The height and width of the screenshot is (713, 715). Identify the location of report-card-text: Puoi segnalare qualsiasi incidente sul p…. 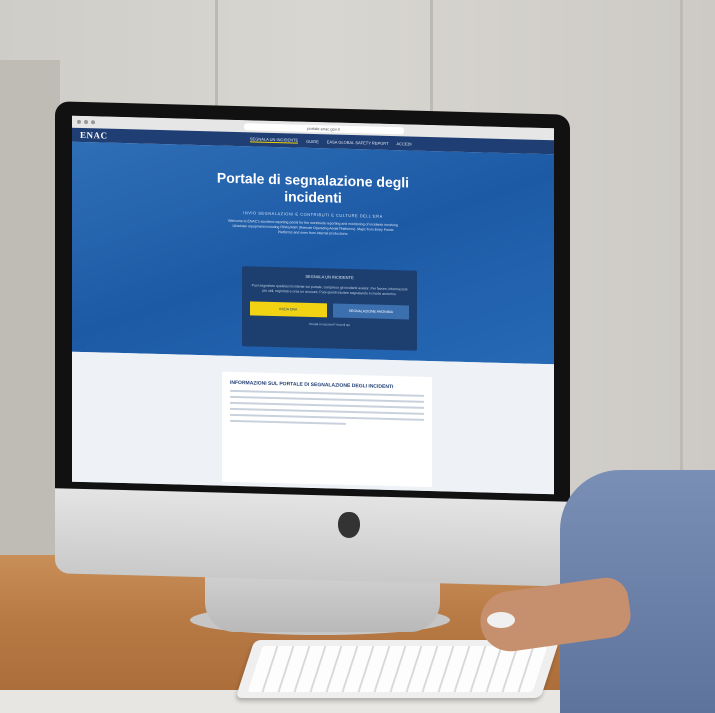
(329, 290).